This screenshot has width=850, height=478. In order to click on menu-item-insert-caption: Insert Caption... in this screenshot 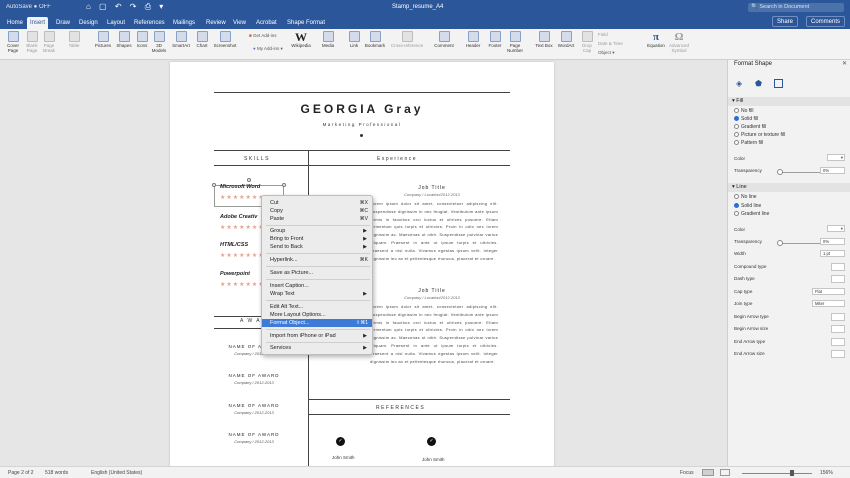, I will do `click(317, 286)`.